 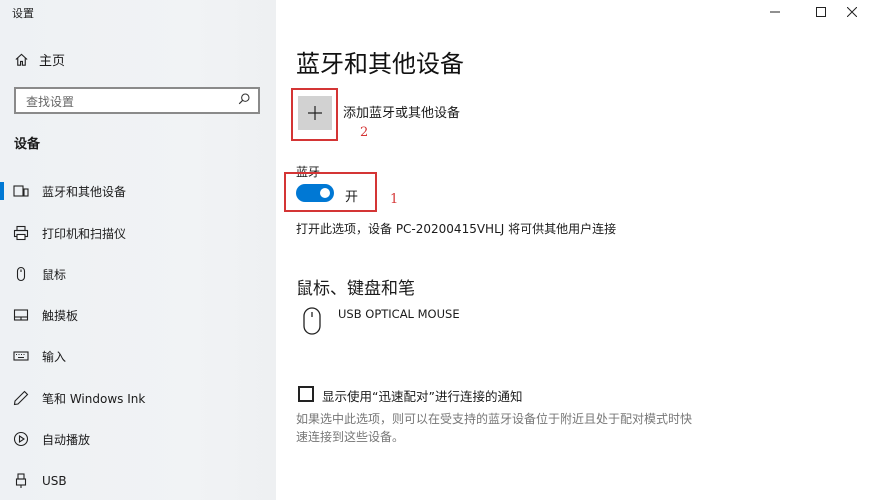 I want to click on home-link: 主页, so click(x=39, y=59).